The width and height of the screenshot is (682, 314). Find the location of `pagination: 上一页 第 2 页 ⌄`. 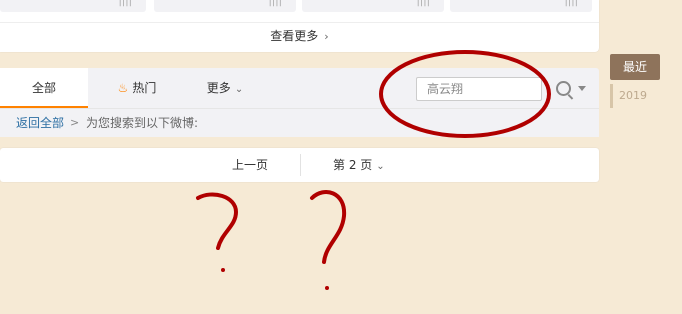

pagination: 上一页 第 2 页 ⌄ is located at coordinates (299, 165).